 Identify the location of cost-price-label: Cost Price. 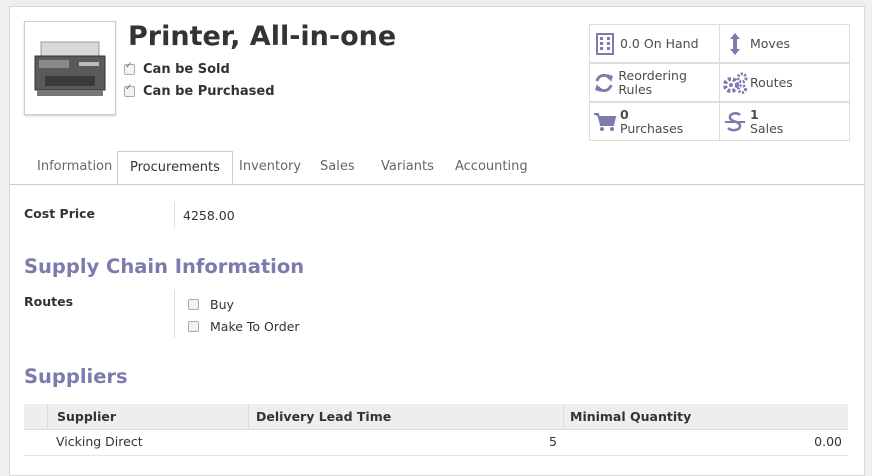
(60, 213).